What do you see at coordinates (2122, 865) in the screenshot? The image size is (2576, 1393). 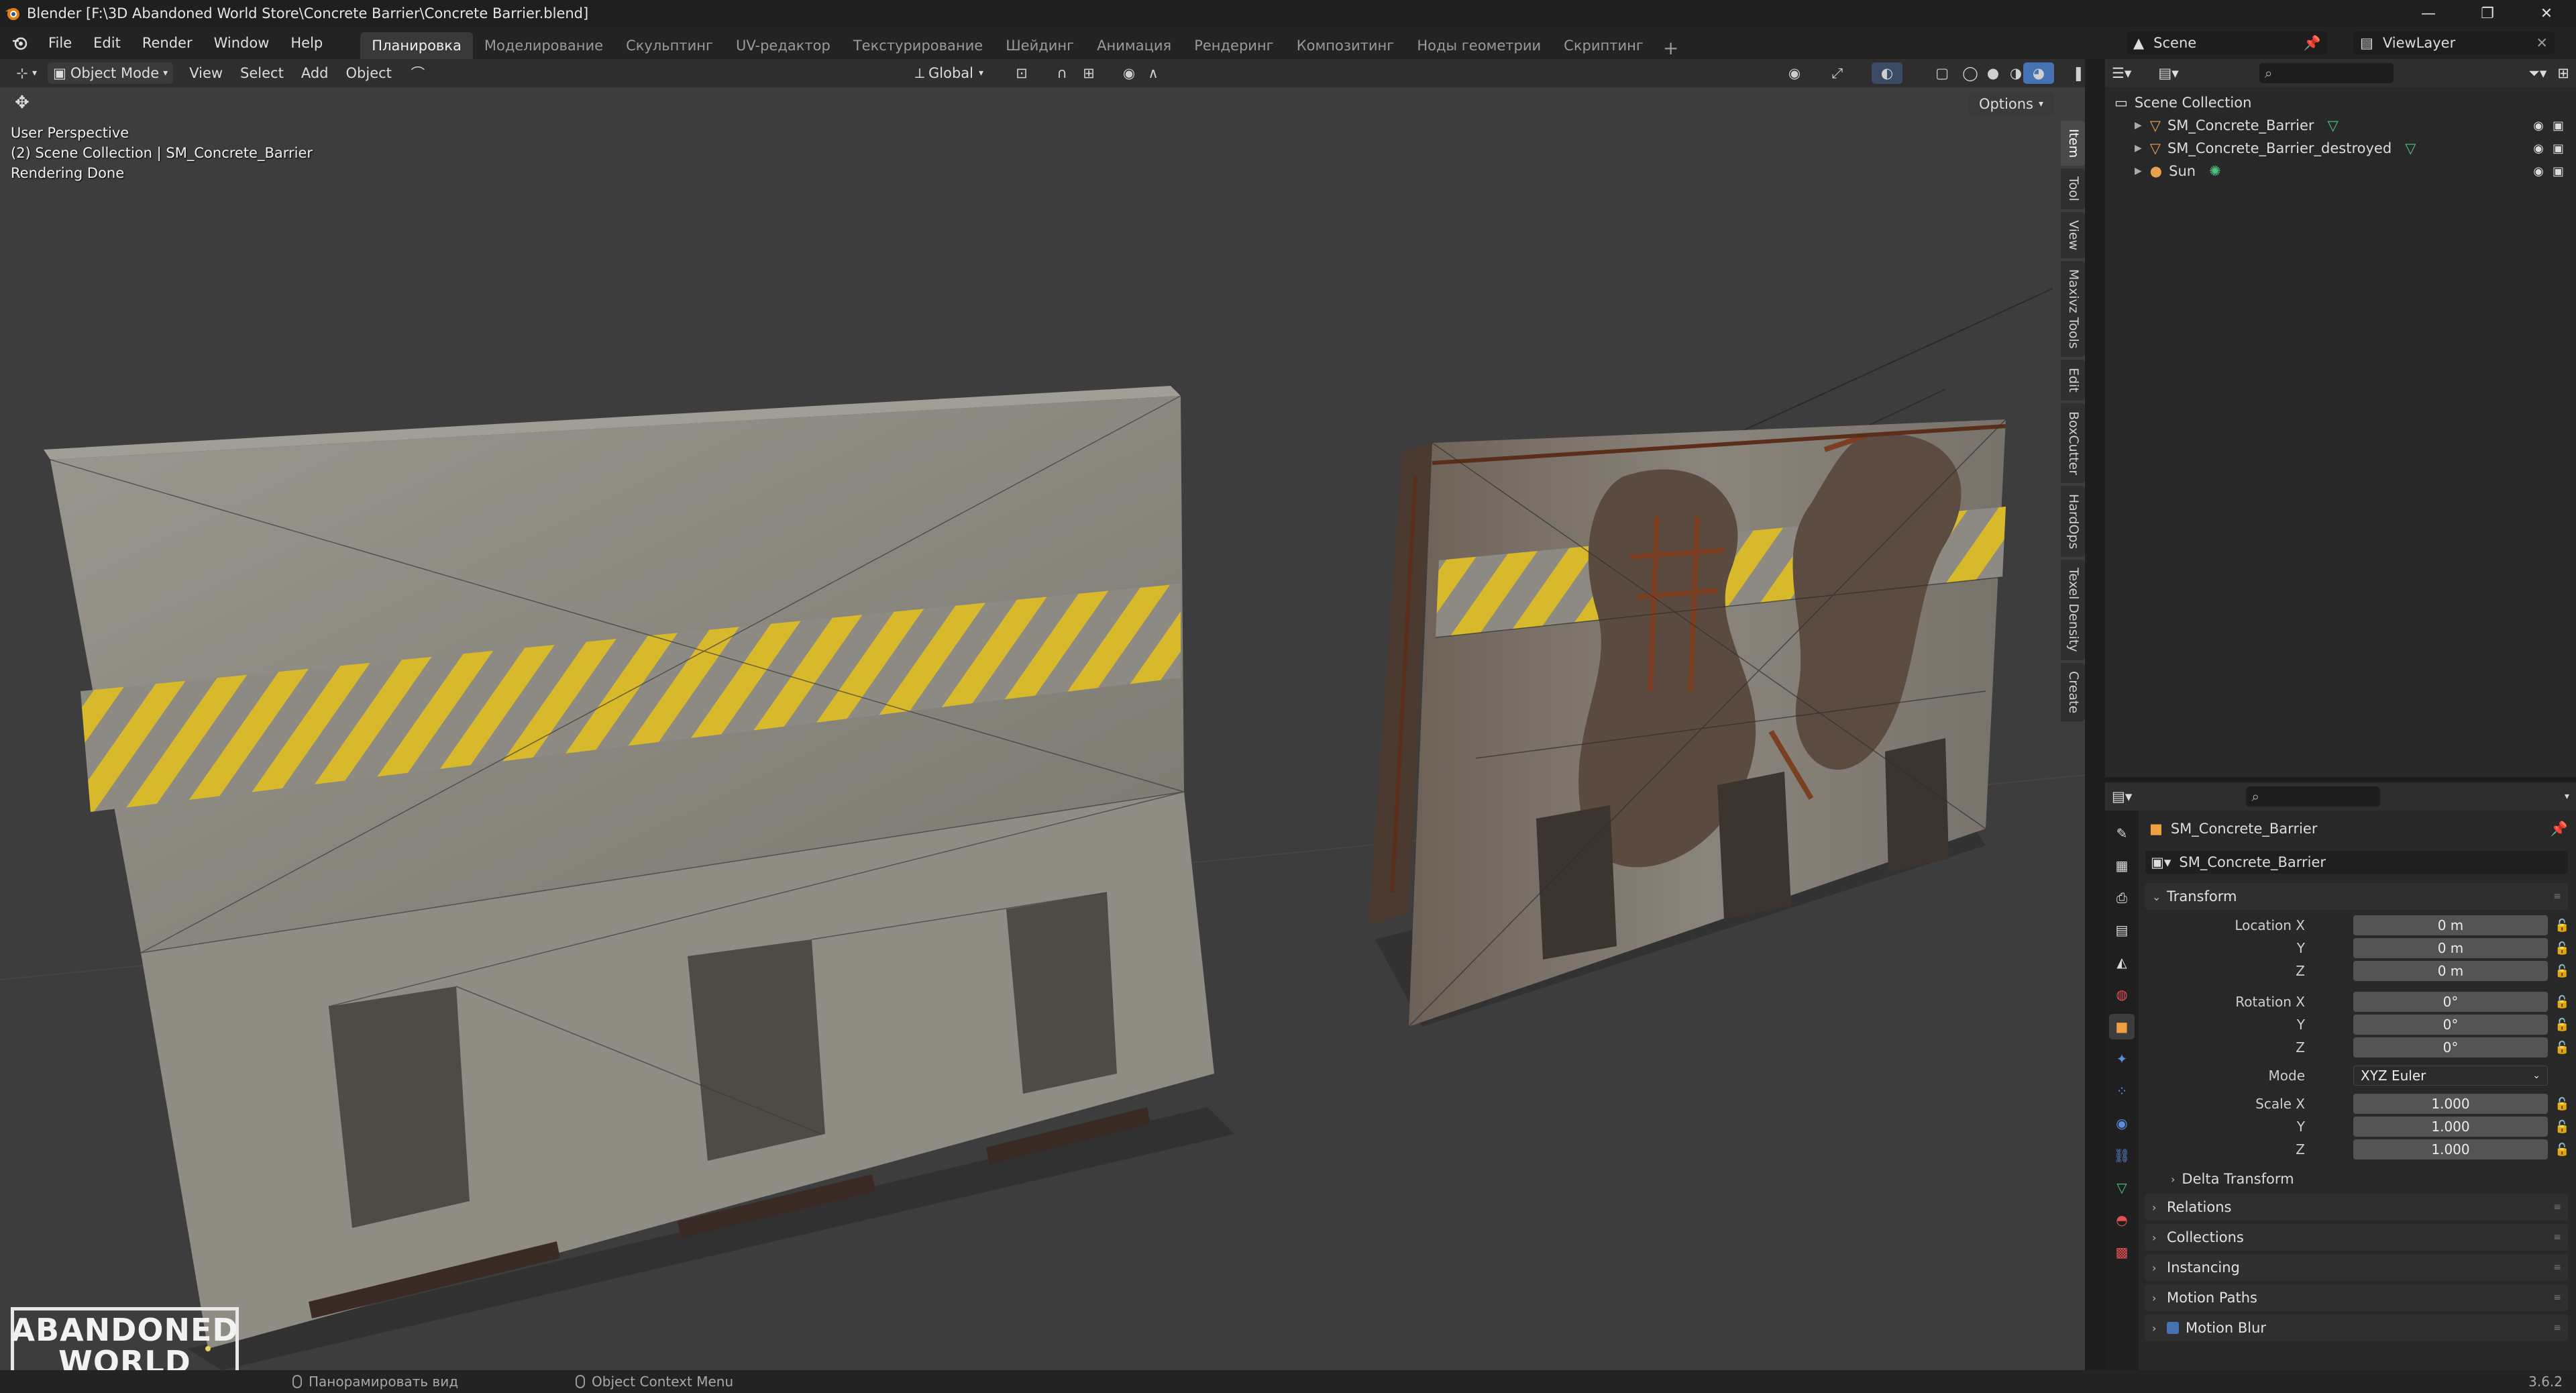 I see `render-tab-icon: ▦` at bounding box center [2122, 865].